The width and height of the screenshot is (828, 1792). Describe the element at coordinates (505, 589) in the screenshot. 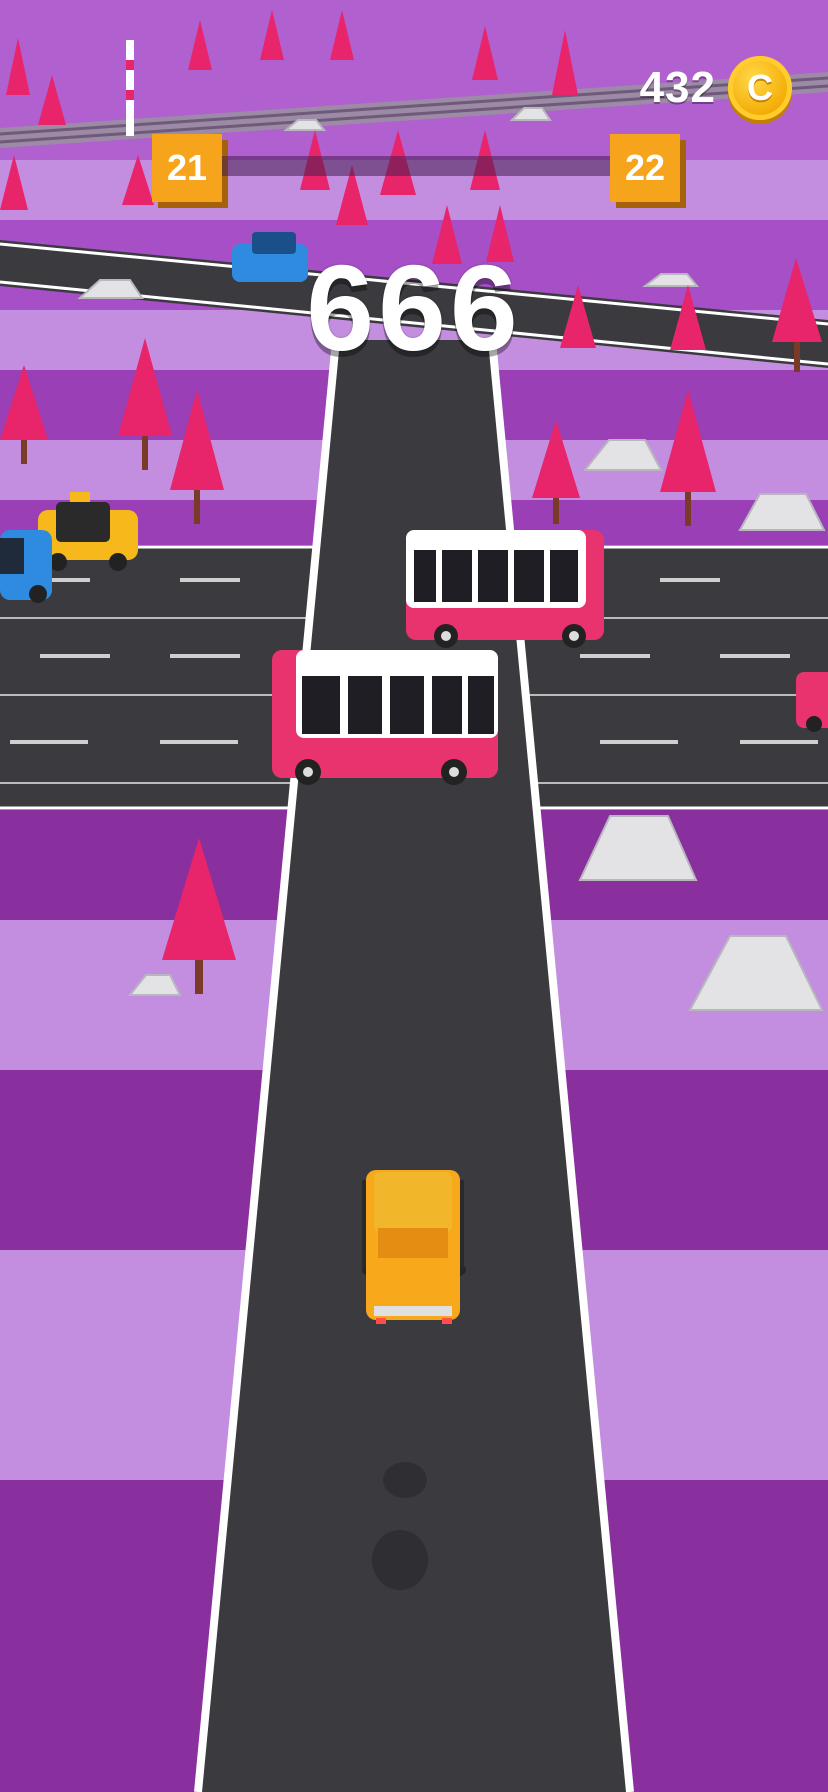

I see `bus-upper` at that location.